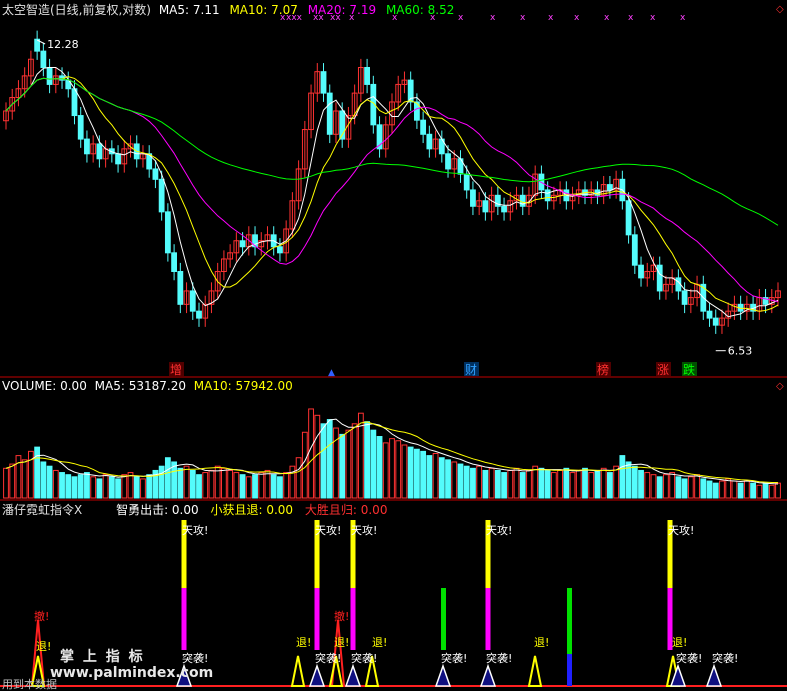  Describe the element at coordinates (331, 373) in the screenshot. I see `event-arrow-icon: ▲` at that location.